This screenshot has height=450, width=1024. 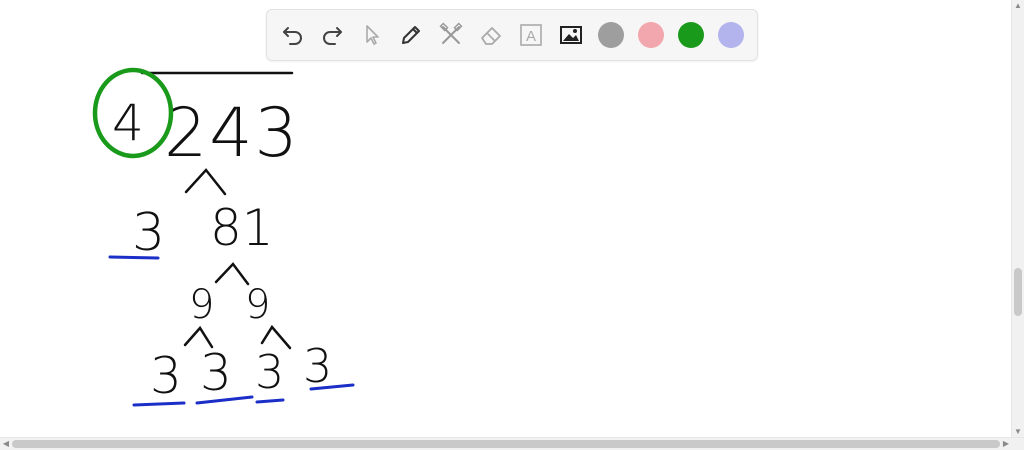 What do you see at coordinates (1017, 219) in the screenshot?
I see `vertical-scrollbar: ▲ ▼` at bounding box center [1017, 219].